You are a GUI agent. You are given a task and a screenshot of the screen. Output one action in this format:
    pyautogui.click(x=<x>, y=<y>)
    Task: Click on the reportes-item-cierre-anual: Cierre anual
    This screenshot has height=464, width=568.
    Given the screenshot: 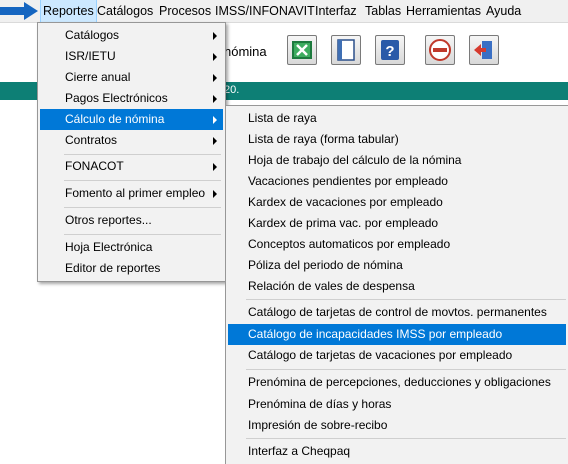 What is the action you would take?
    pyautogui.click(x=131, y=77)
    